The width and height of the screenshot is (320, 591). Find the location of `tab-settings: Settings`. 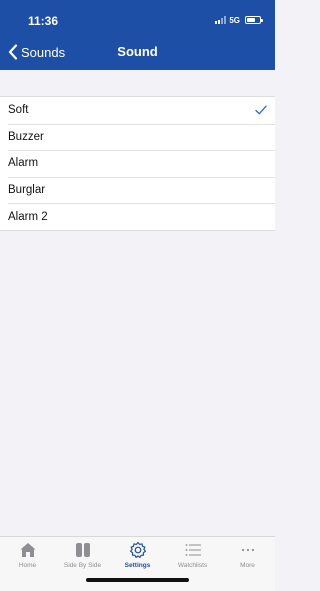

tab-settings: Settings is located at coordinates (137, 559).